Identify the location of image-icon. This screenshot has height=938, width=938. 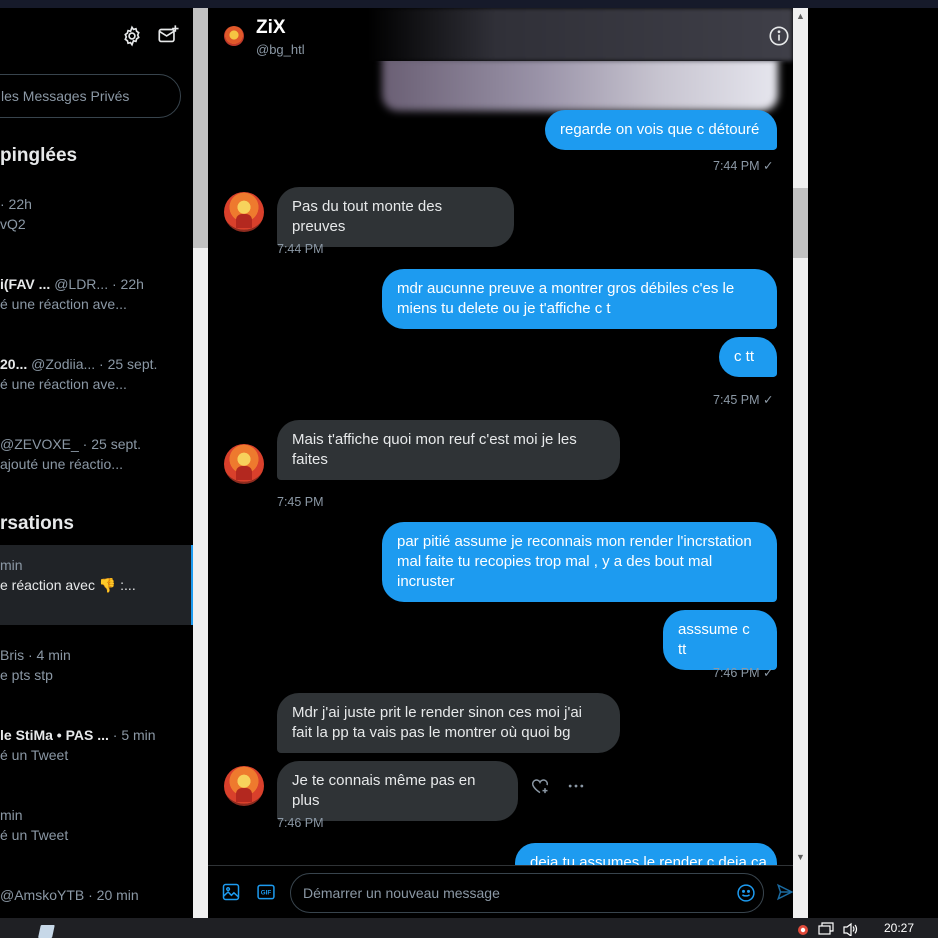
(231, 892).